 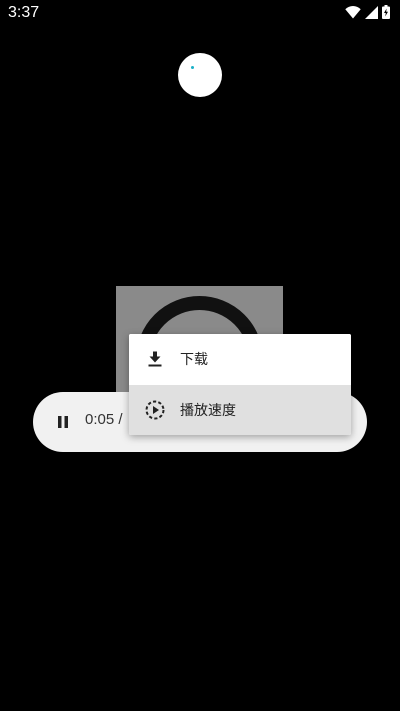 I want to click on wifi-icon, so click(x=353, y=12).